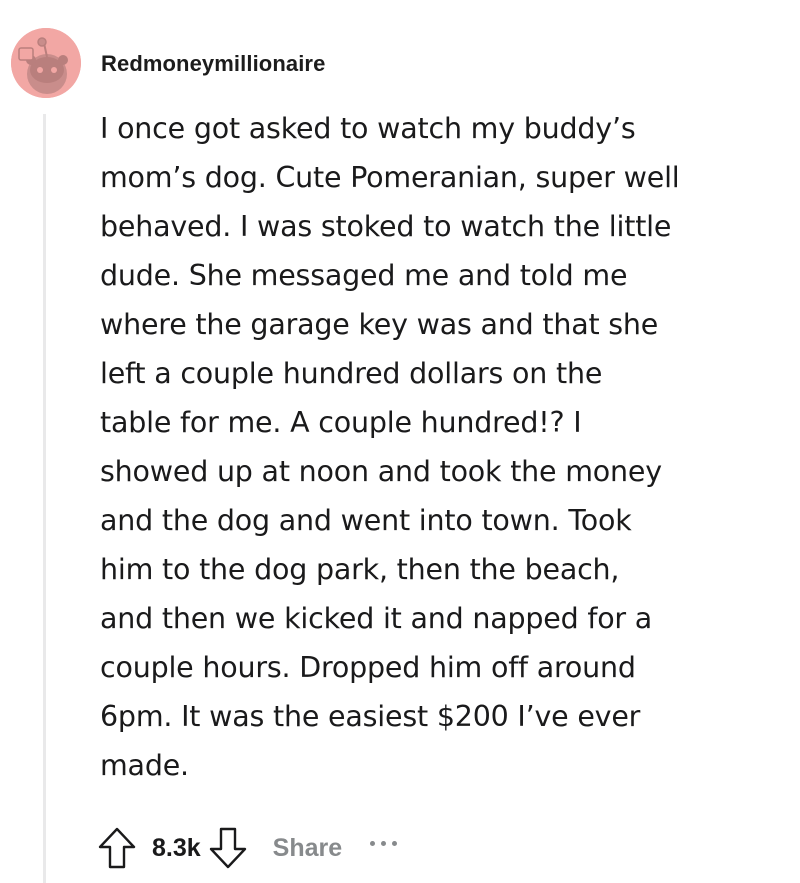 This screenshot has width=800, height=883. Describe the element at coordinates (307, 848) in the screenshot. I see `share-button: Share` at that location.